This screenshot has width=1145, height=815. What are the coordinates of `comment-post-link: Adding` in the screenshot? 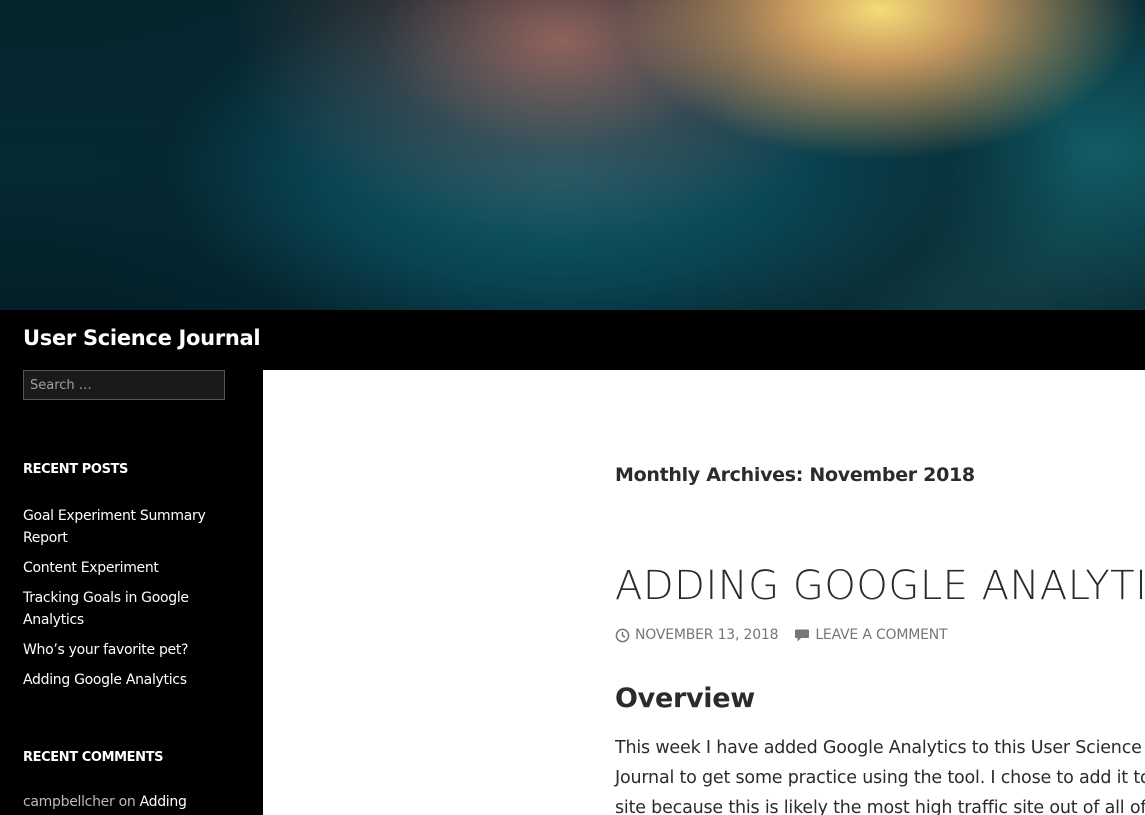 It's located at (163, 802).